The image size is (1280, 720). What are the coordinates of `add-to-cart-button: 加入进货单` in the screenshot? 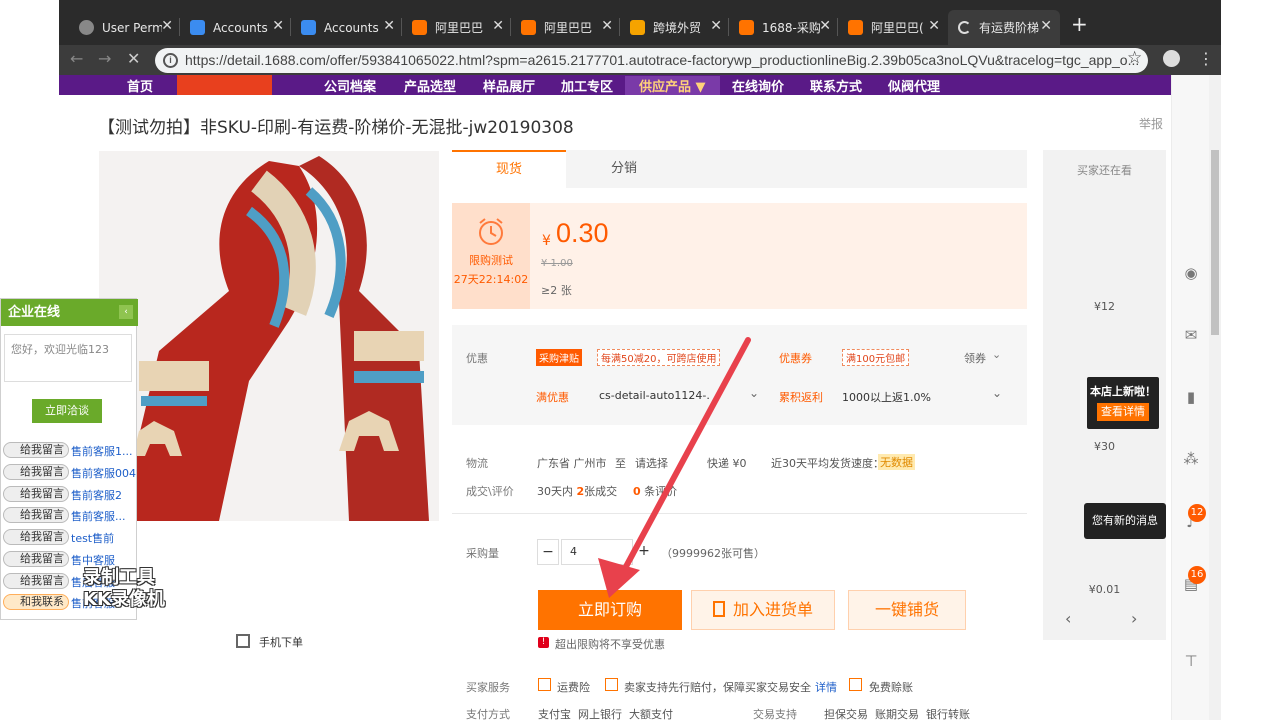 It's located at (763, 610).